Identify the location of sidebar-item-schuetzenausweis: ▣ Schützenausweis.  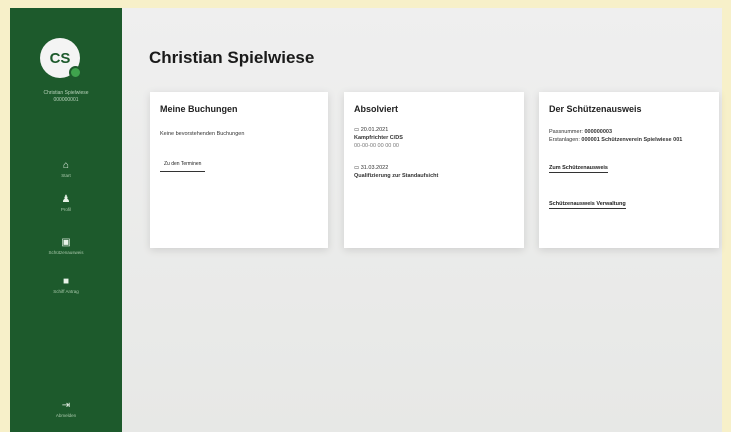
(66, 246).